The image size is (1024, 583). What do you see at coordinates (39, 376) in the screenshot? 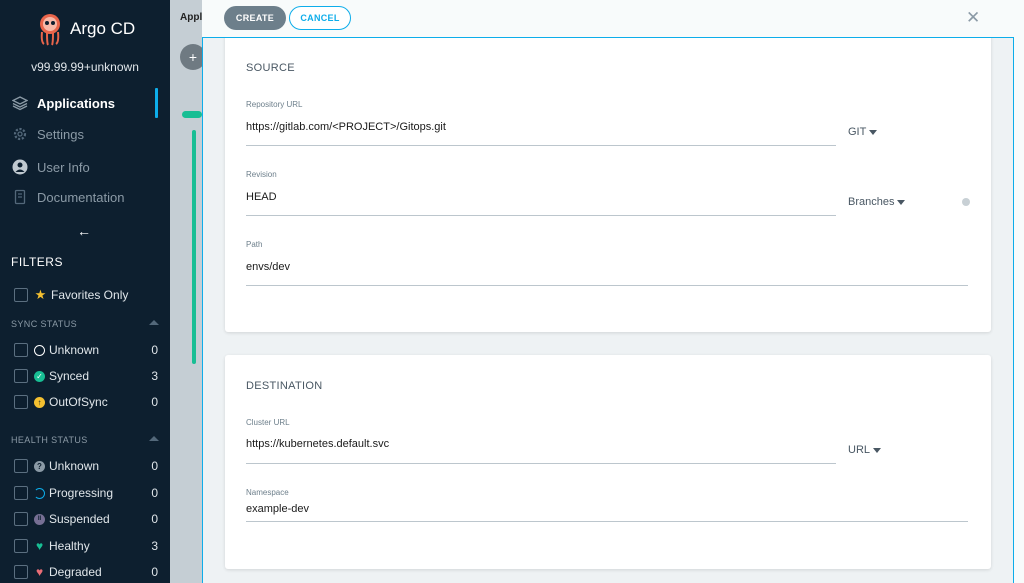
I see `check-circle-icon: ✓` at bounding box center [39, 376].